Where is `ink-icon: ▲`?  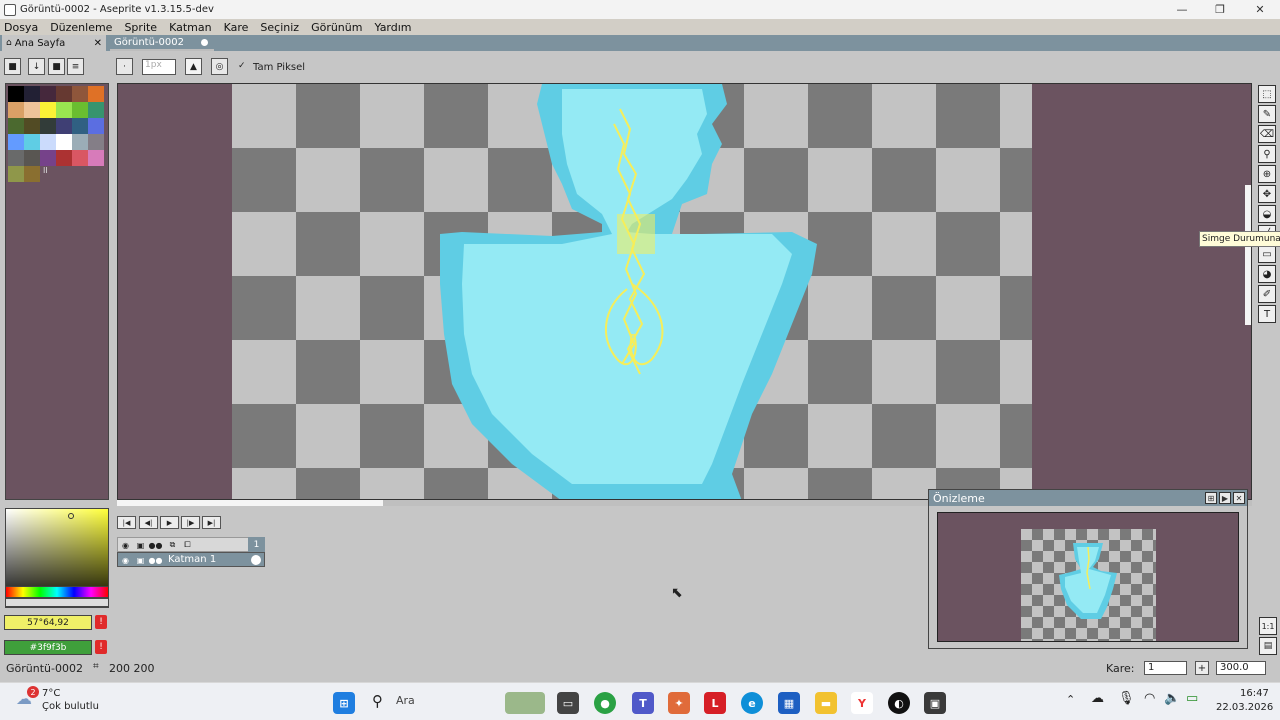 ink-icon: ▲ is located at coordinates (193, 66).